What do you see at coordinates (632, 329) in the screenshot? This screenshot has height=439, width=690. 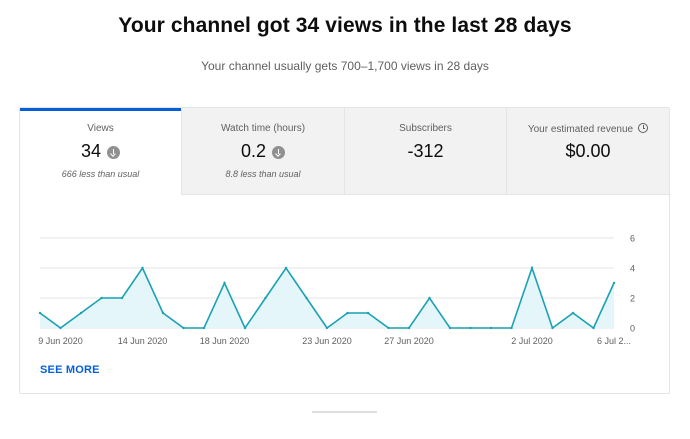 I see `y-tick-label: 0` at bounding box center [632, 329].